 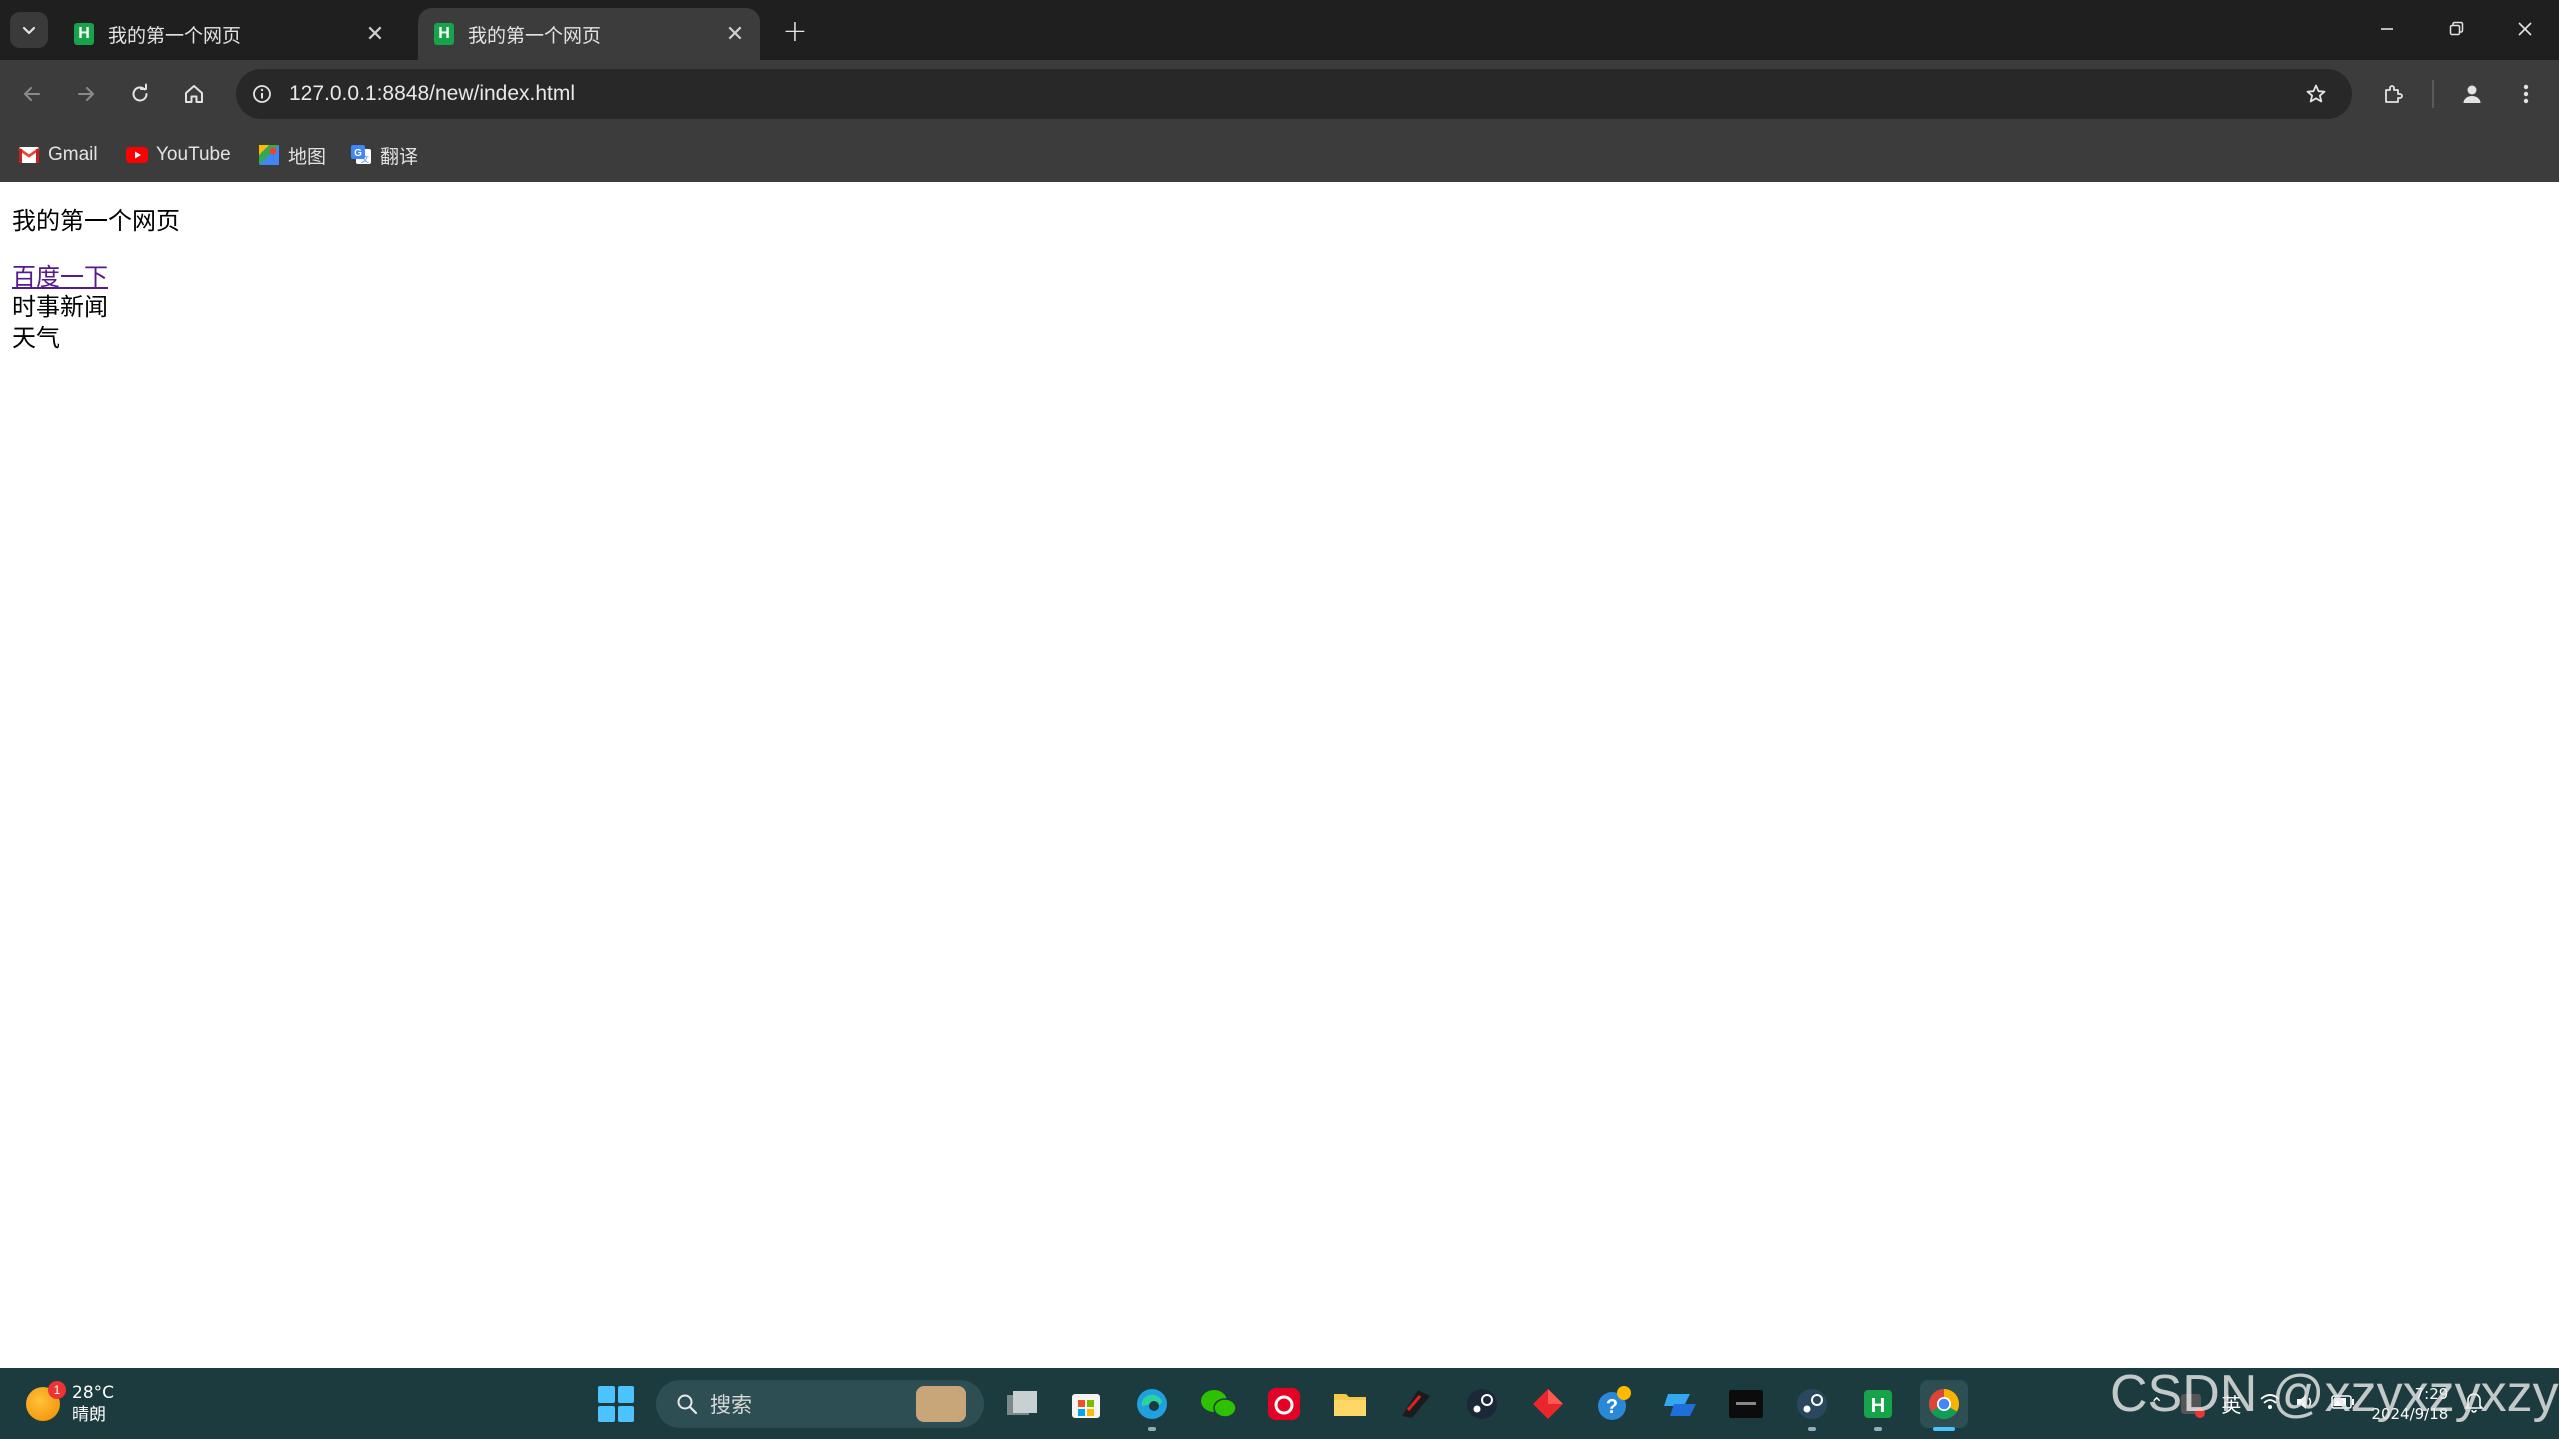 I want to click on bookmark-youtube: YouTube, so click(x=178, y=155).